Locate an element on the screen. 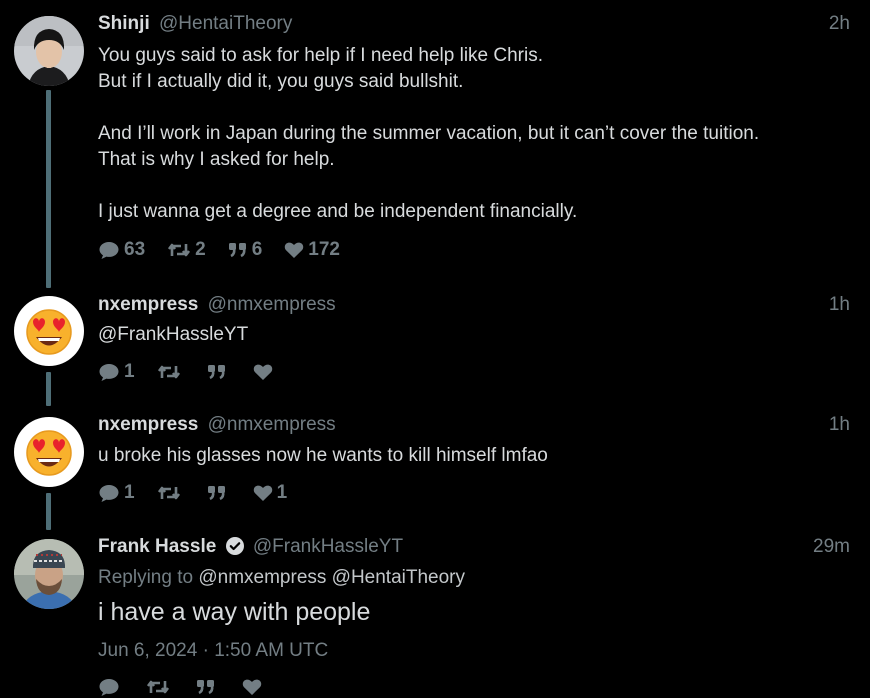 Image resolution: width=870 pixels, height=698 pixels. replying-to-mentions: @nmxempress @HentaiTheory is located at coordinates (331, 577).